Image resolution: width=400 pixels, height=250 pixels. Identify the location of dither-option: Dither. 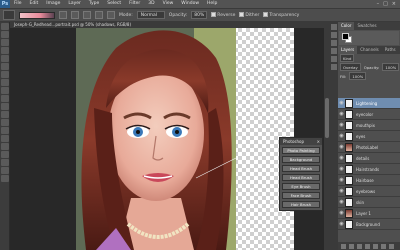
(249, 15).